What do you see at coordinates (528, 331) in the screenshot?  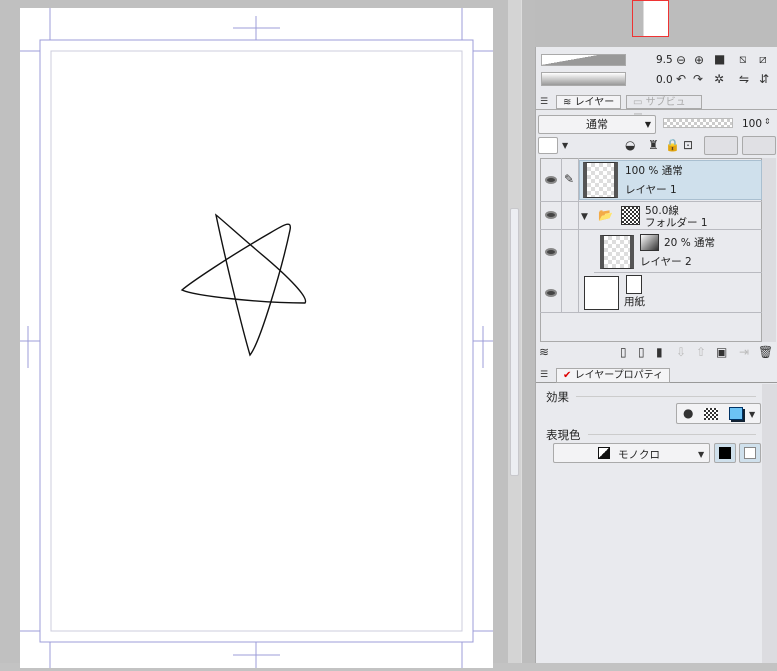 I see `panel-divider` at bounding box center [528, 331].